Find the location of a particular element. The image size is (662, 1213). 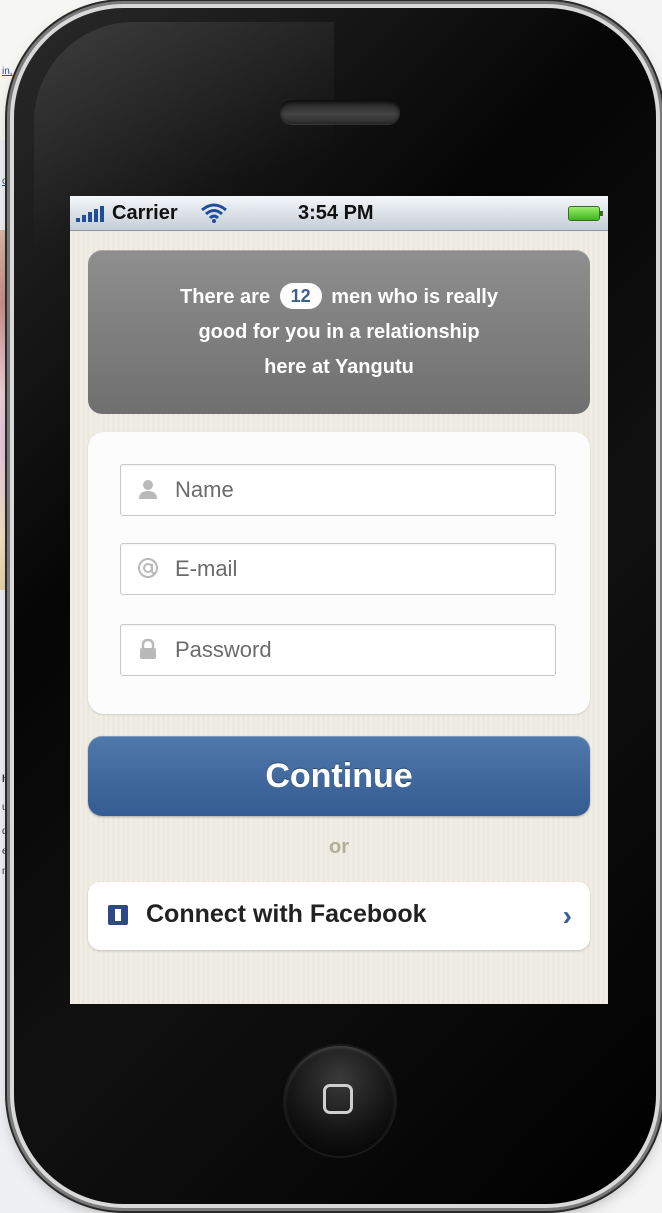

background-text-snippet: nd is located at coordinates (8, 871).